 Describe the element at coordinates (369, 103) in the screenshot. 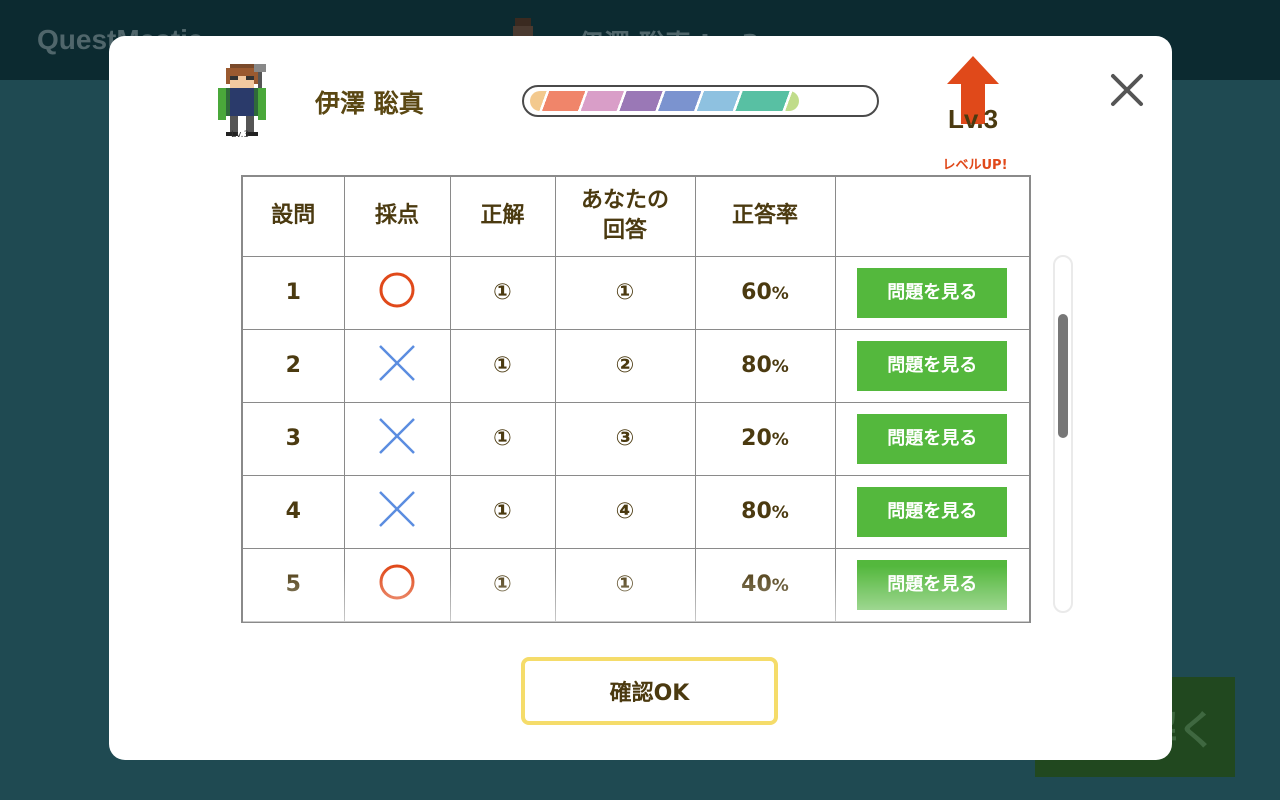

I see `user-name: 伊澤 聡真` at that location.